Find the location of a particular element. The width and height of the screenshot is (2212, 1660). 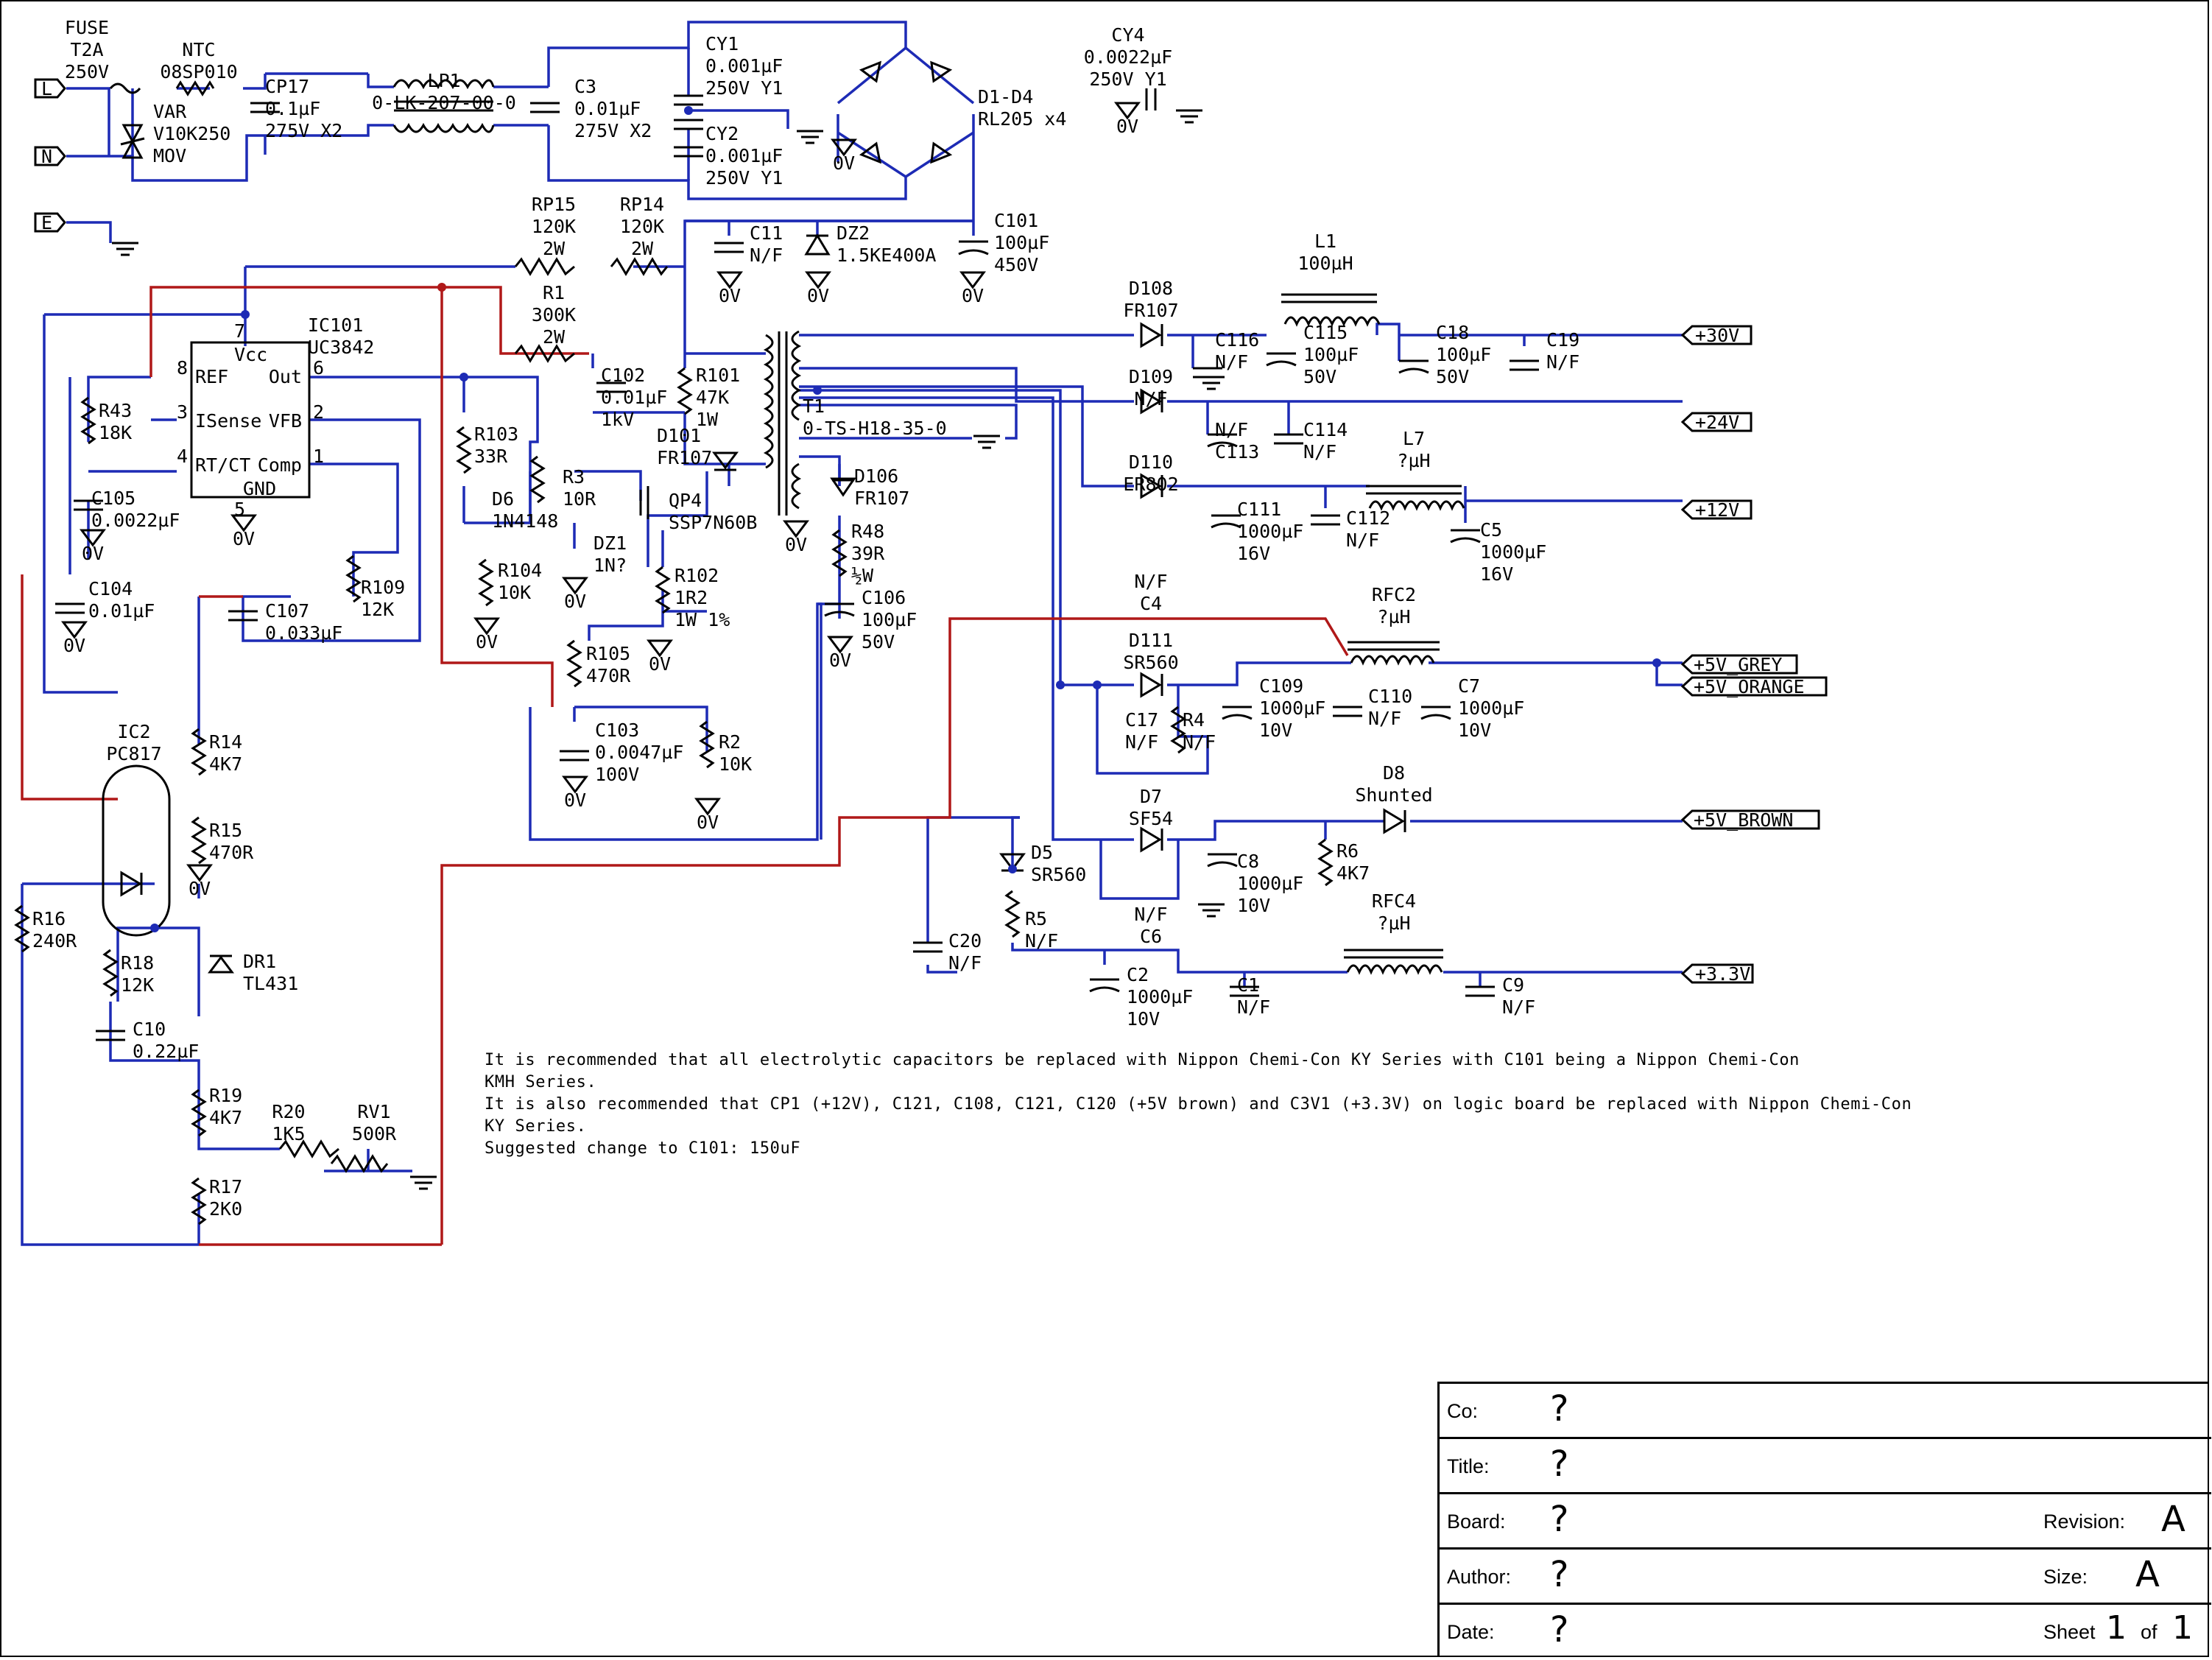

r15-label-0: R15 is located at coordinates (226, 831).